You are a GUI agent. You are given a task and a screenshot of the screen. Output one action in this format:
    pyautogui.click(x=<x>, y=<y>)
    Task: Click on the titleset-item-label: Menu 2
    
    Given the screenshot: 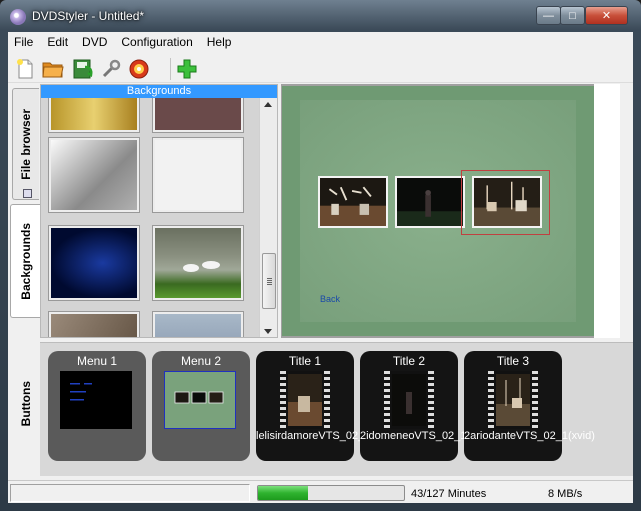 What is the action you would take?
    pyautogui.click(x=201, y=361)
    